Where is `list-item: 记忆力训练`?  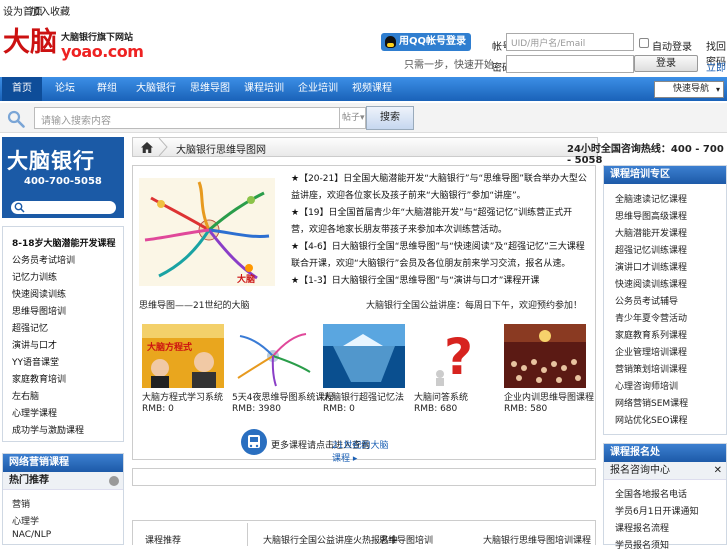
list-item: 记忆力训练 is located at coordinates (34, 276).